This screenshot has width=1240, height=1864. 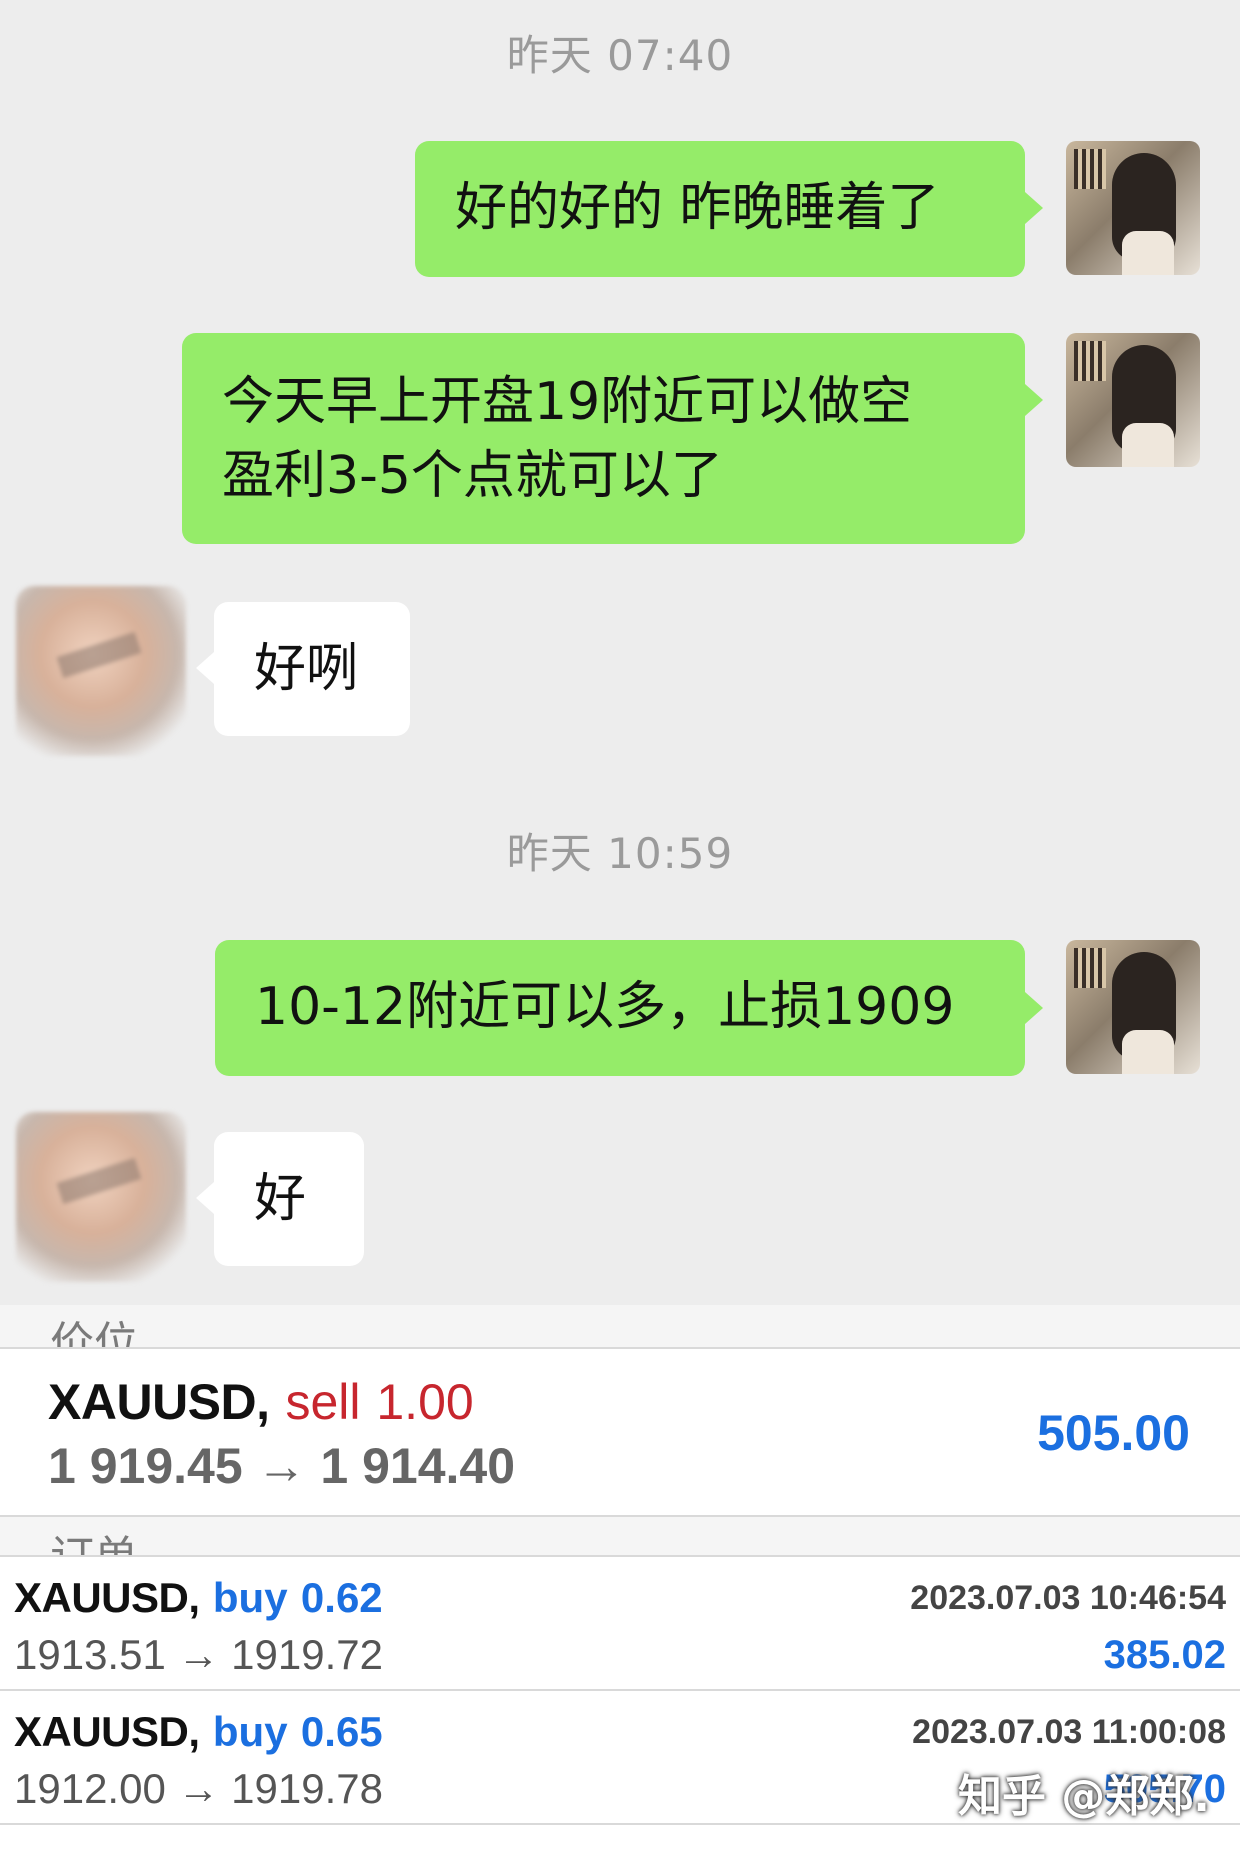 What do you see at coordinates (697, 208) in the screenshot?
I see `message-text: 好的好的 昨晚睡着了` at bounding box center [697, 208].